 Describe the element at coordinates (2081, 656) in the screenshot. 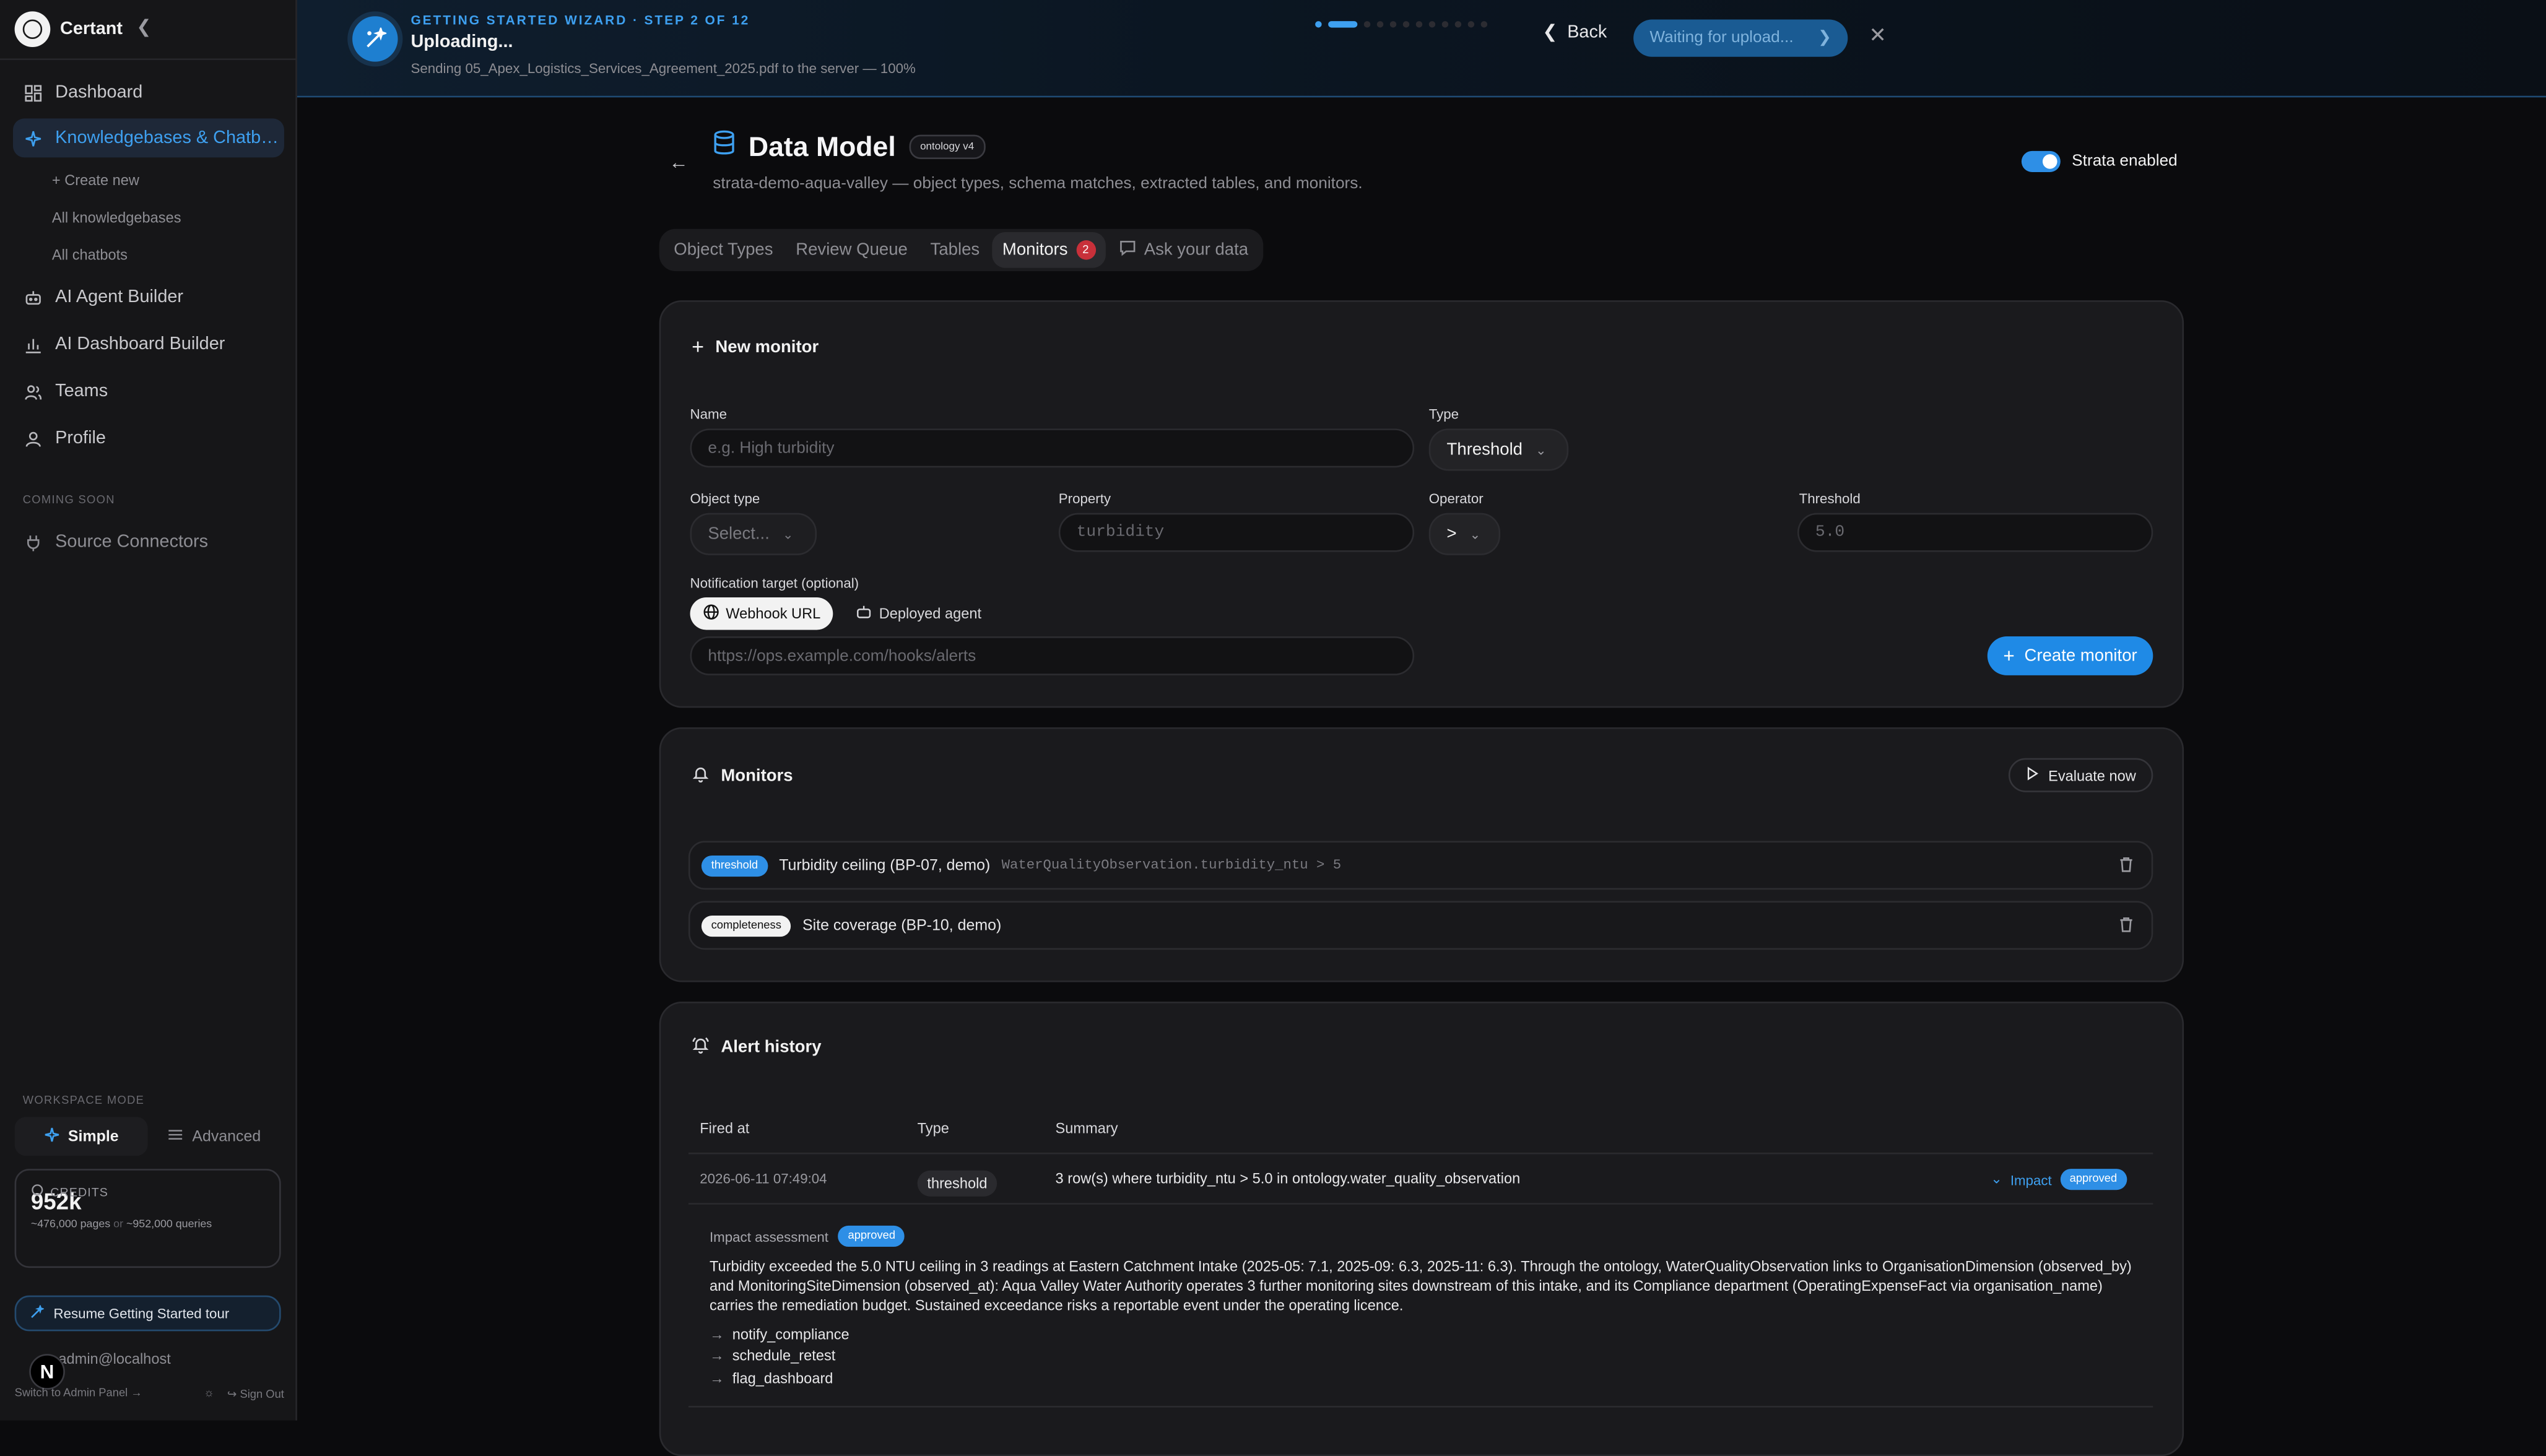

I see `create-monitor-label: Create monitor` at that location.